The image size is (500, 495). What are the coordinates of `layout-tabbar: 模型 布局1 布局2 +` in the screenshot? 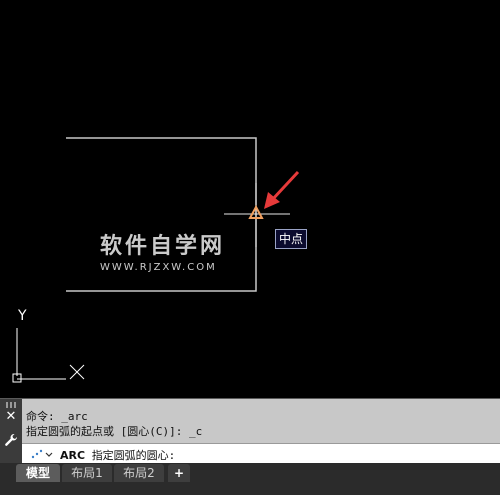 It's located at (250, 479).